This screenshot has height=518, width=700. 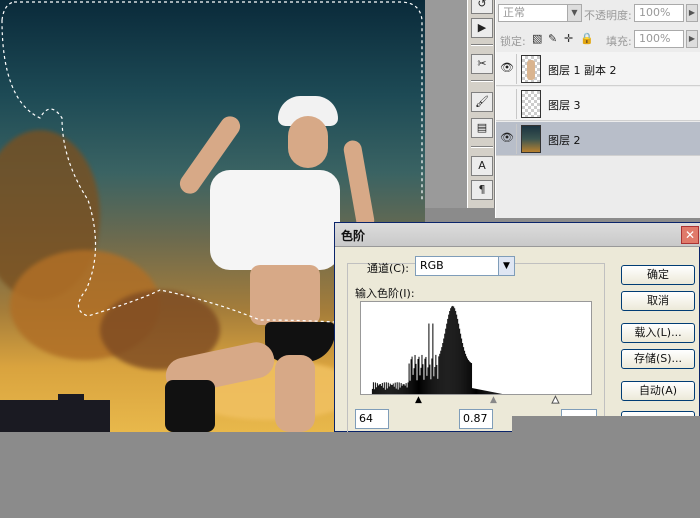 What do you see at coordinates (552, 38) in the screenshot?
I see `lock-pixels-icon: ✎` at bounding box center [552, 38].